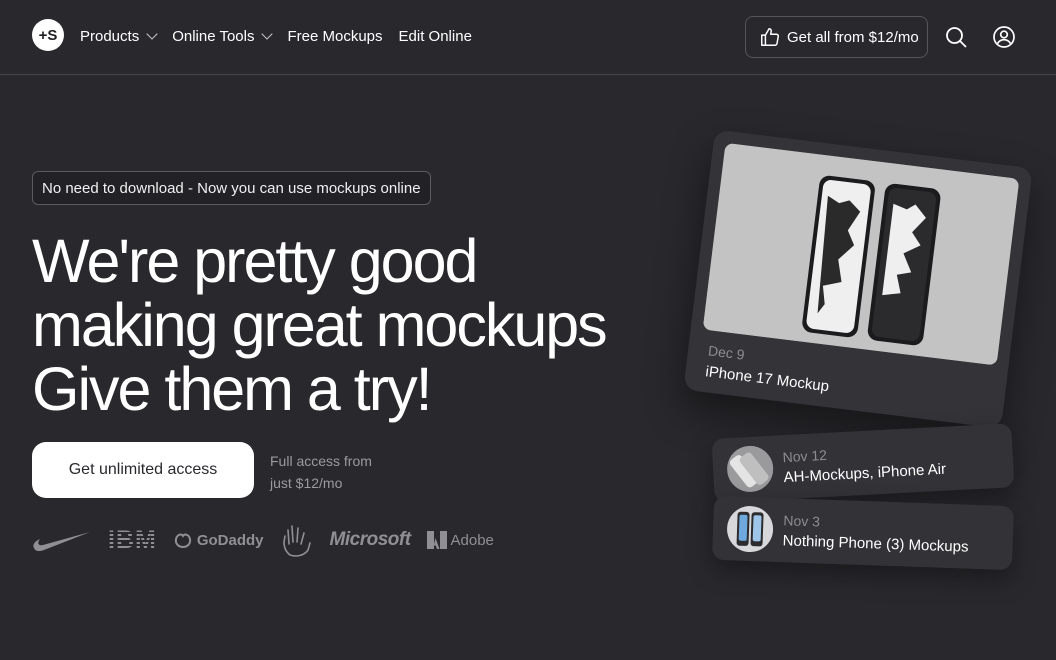 This screenshot has width=1056, height=660. I want to click on brand-logos: IBM GoDaddy Microsoft Adobe, so click(263, 540).